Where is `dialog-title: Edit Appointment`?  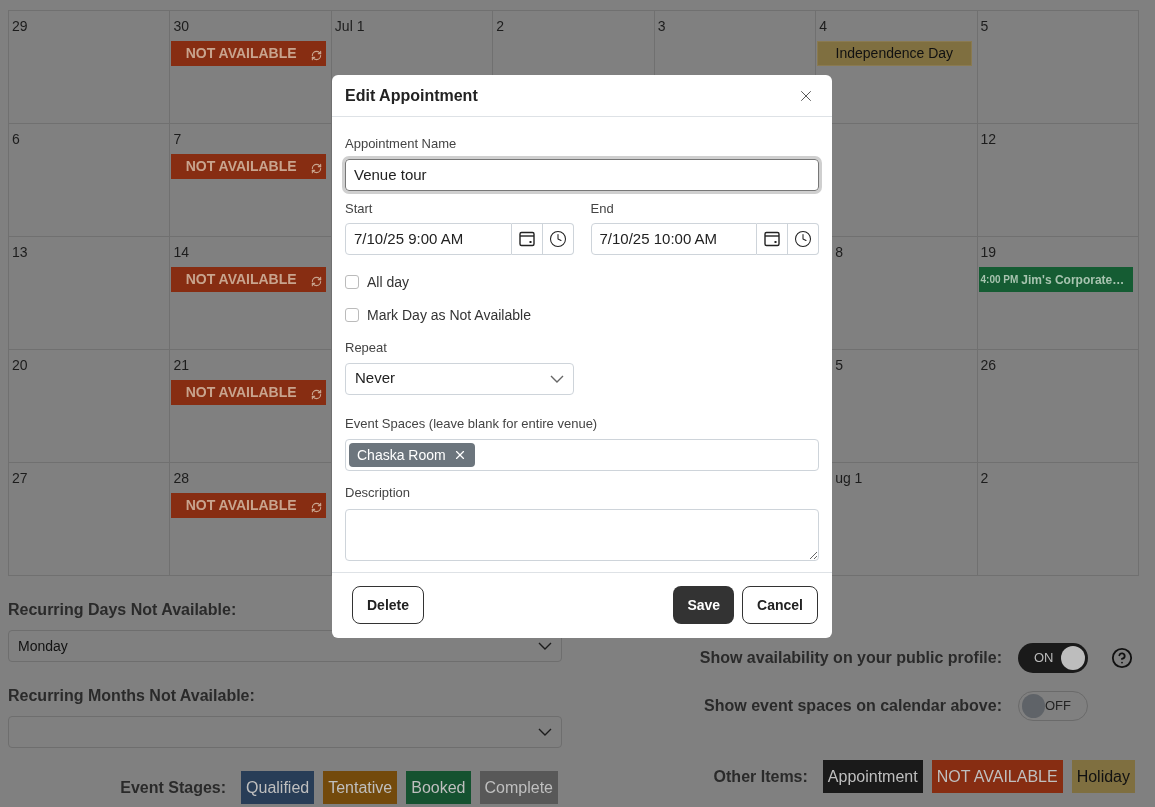
dialog-title: Edit Appointment is located at coordinates (411, 95).